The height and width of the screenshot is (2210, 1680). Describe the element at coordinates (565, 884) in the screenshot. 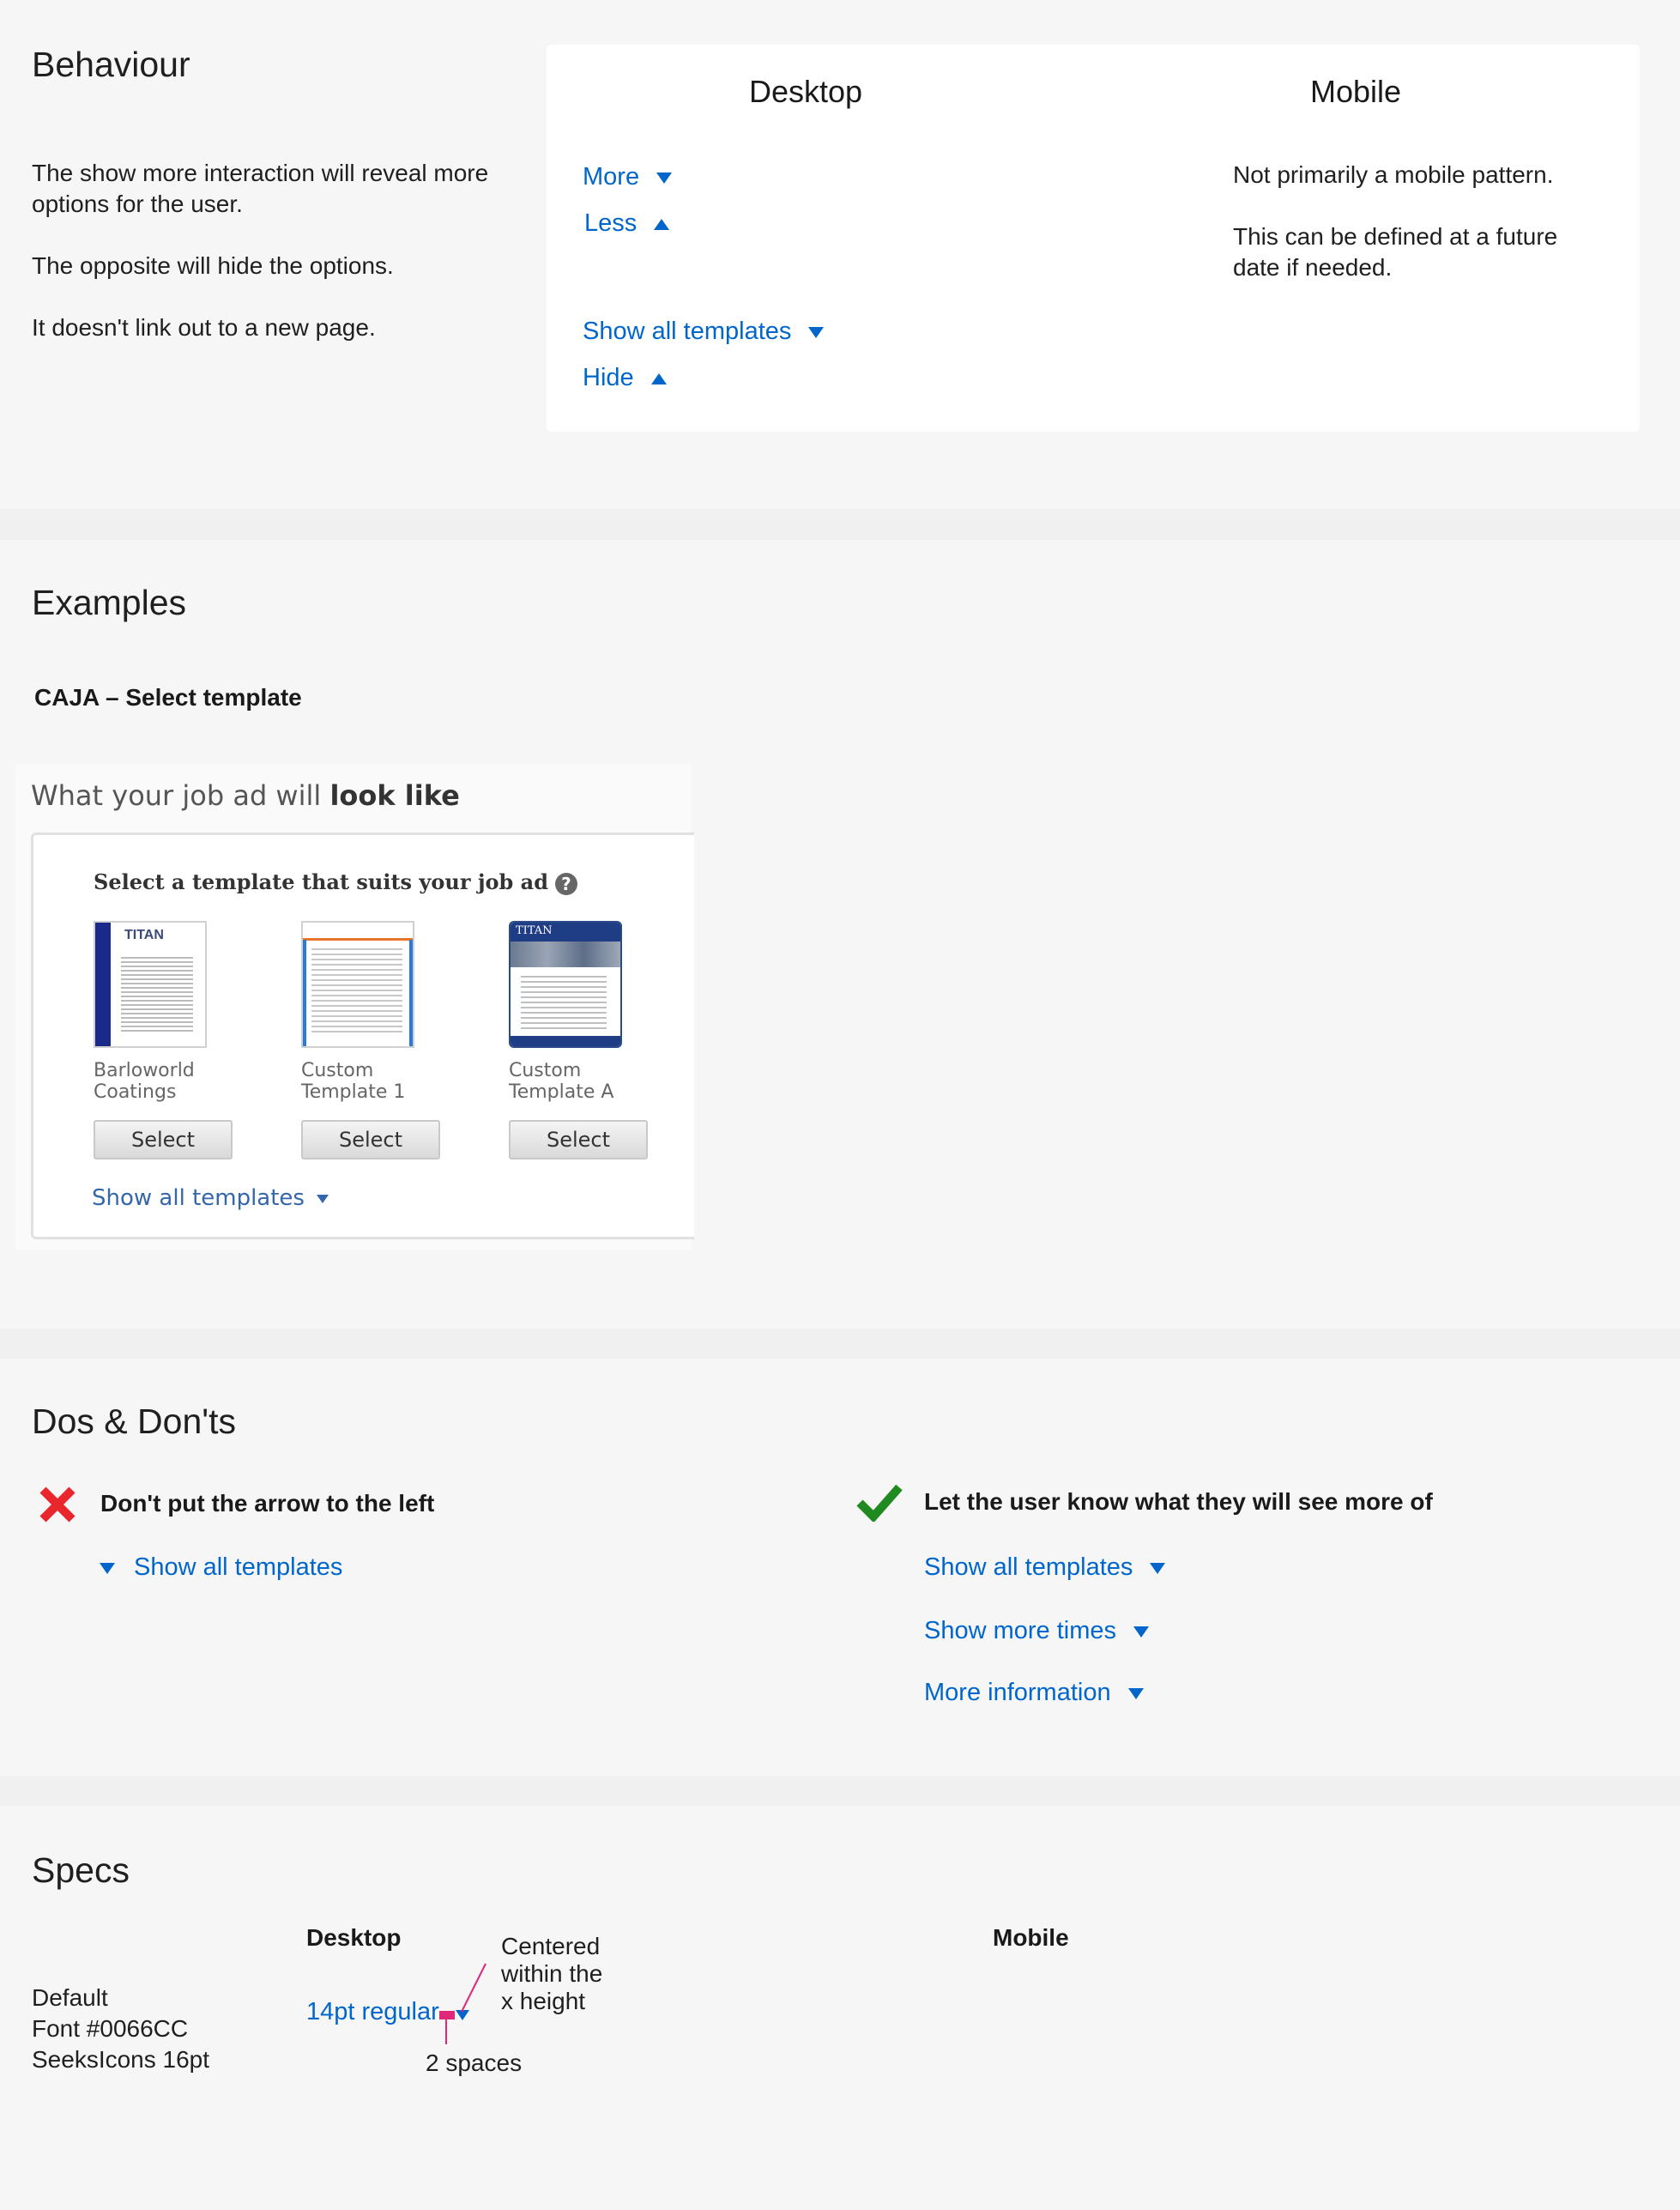

I see `question-circle-icon: ?` at that location.